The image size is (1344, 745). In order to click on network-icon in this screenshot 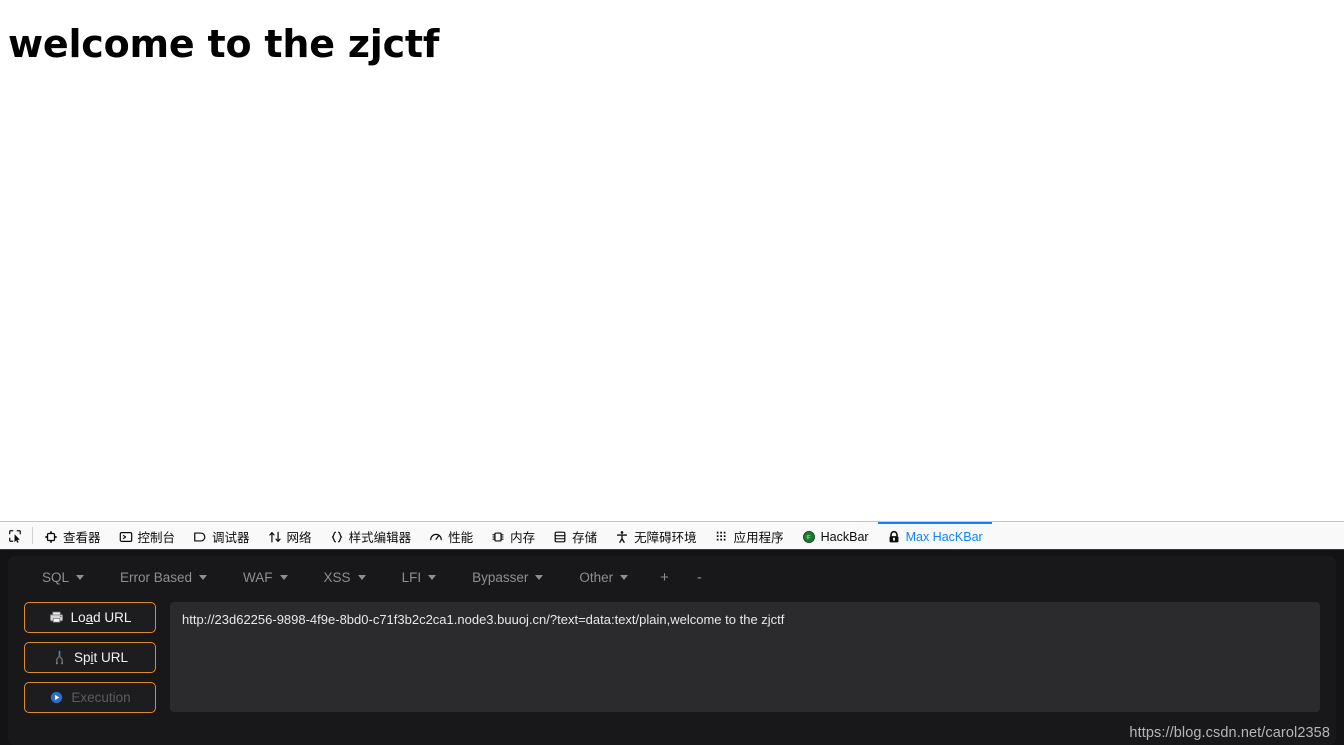, I will do `click(275, 537)`.